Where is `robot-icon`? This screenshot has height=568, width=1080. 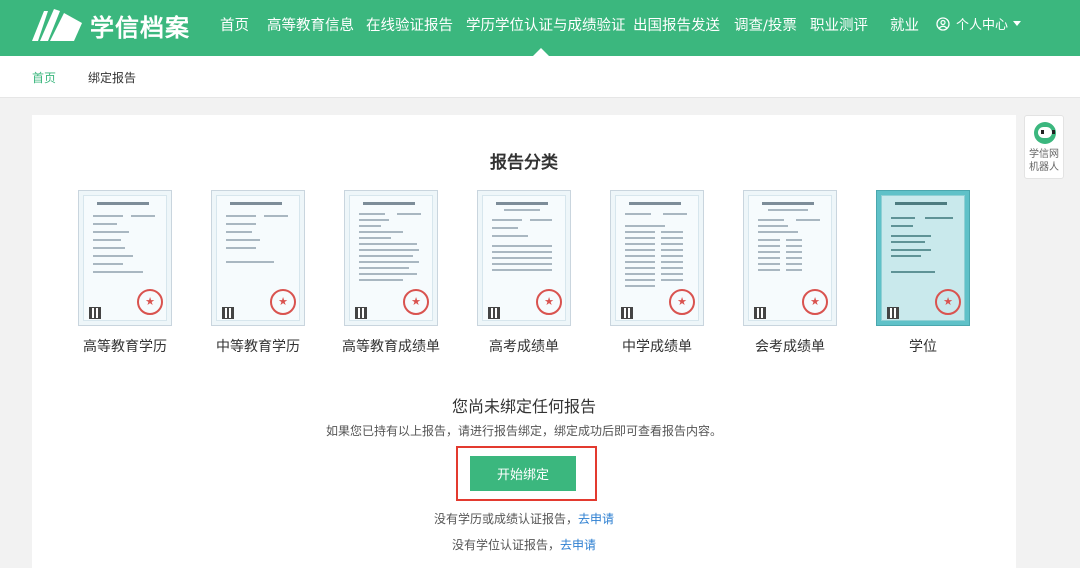
robot-icon is located at coordinates (1045, 133).